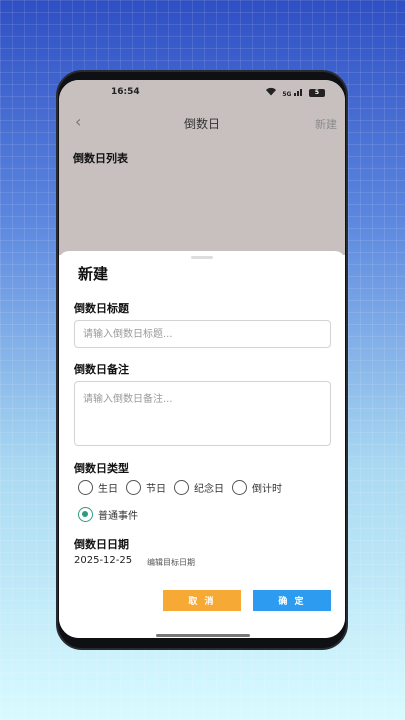 The height and width of the screenshot is (720, 405). I want to click on battery-icon: 5, so click(317, 92).